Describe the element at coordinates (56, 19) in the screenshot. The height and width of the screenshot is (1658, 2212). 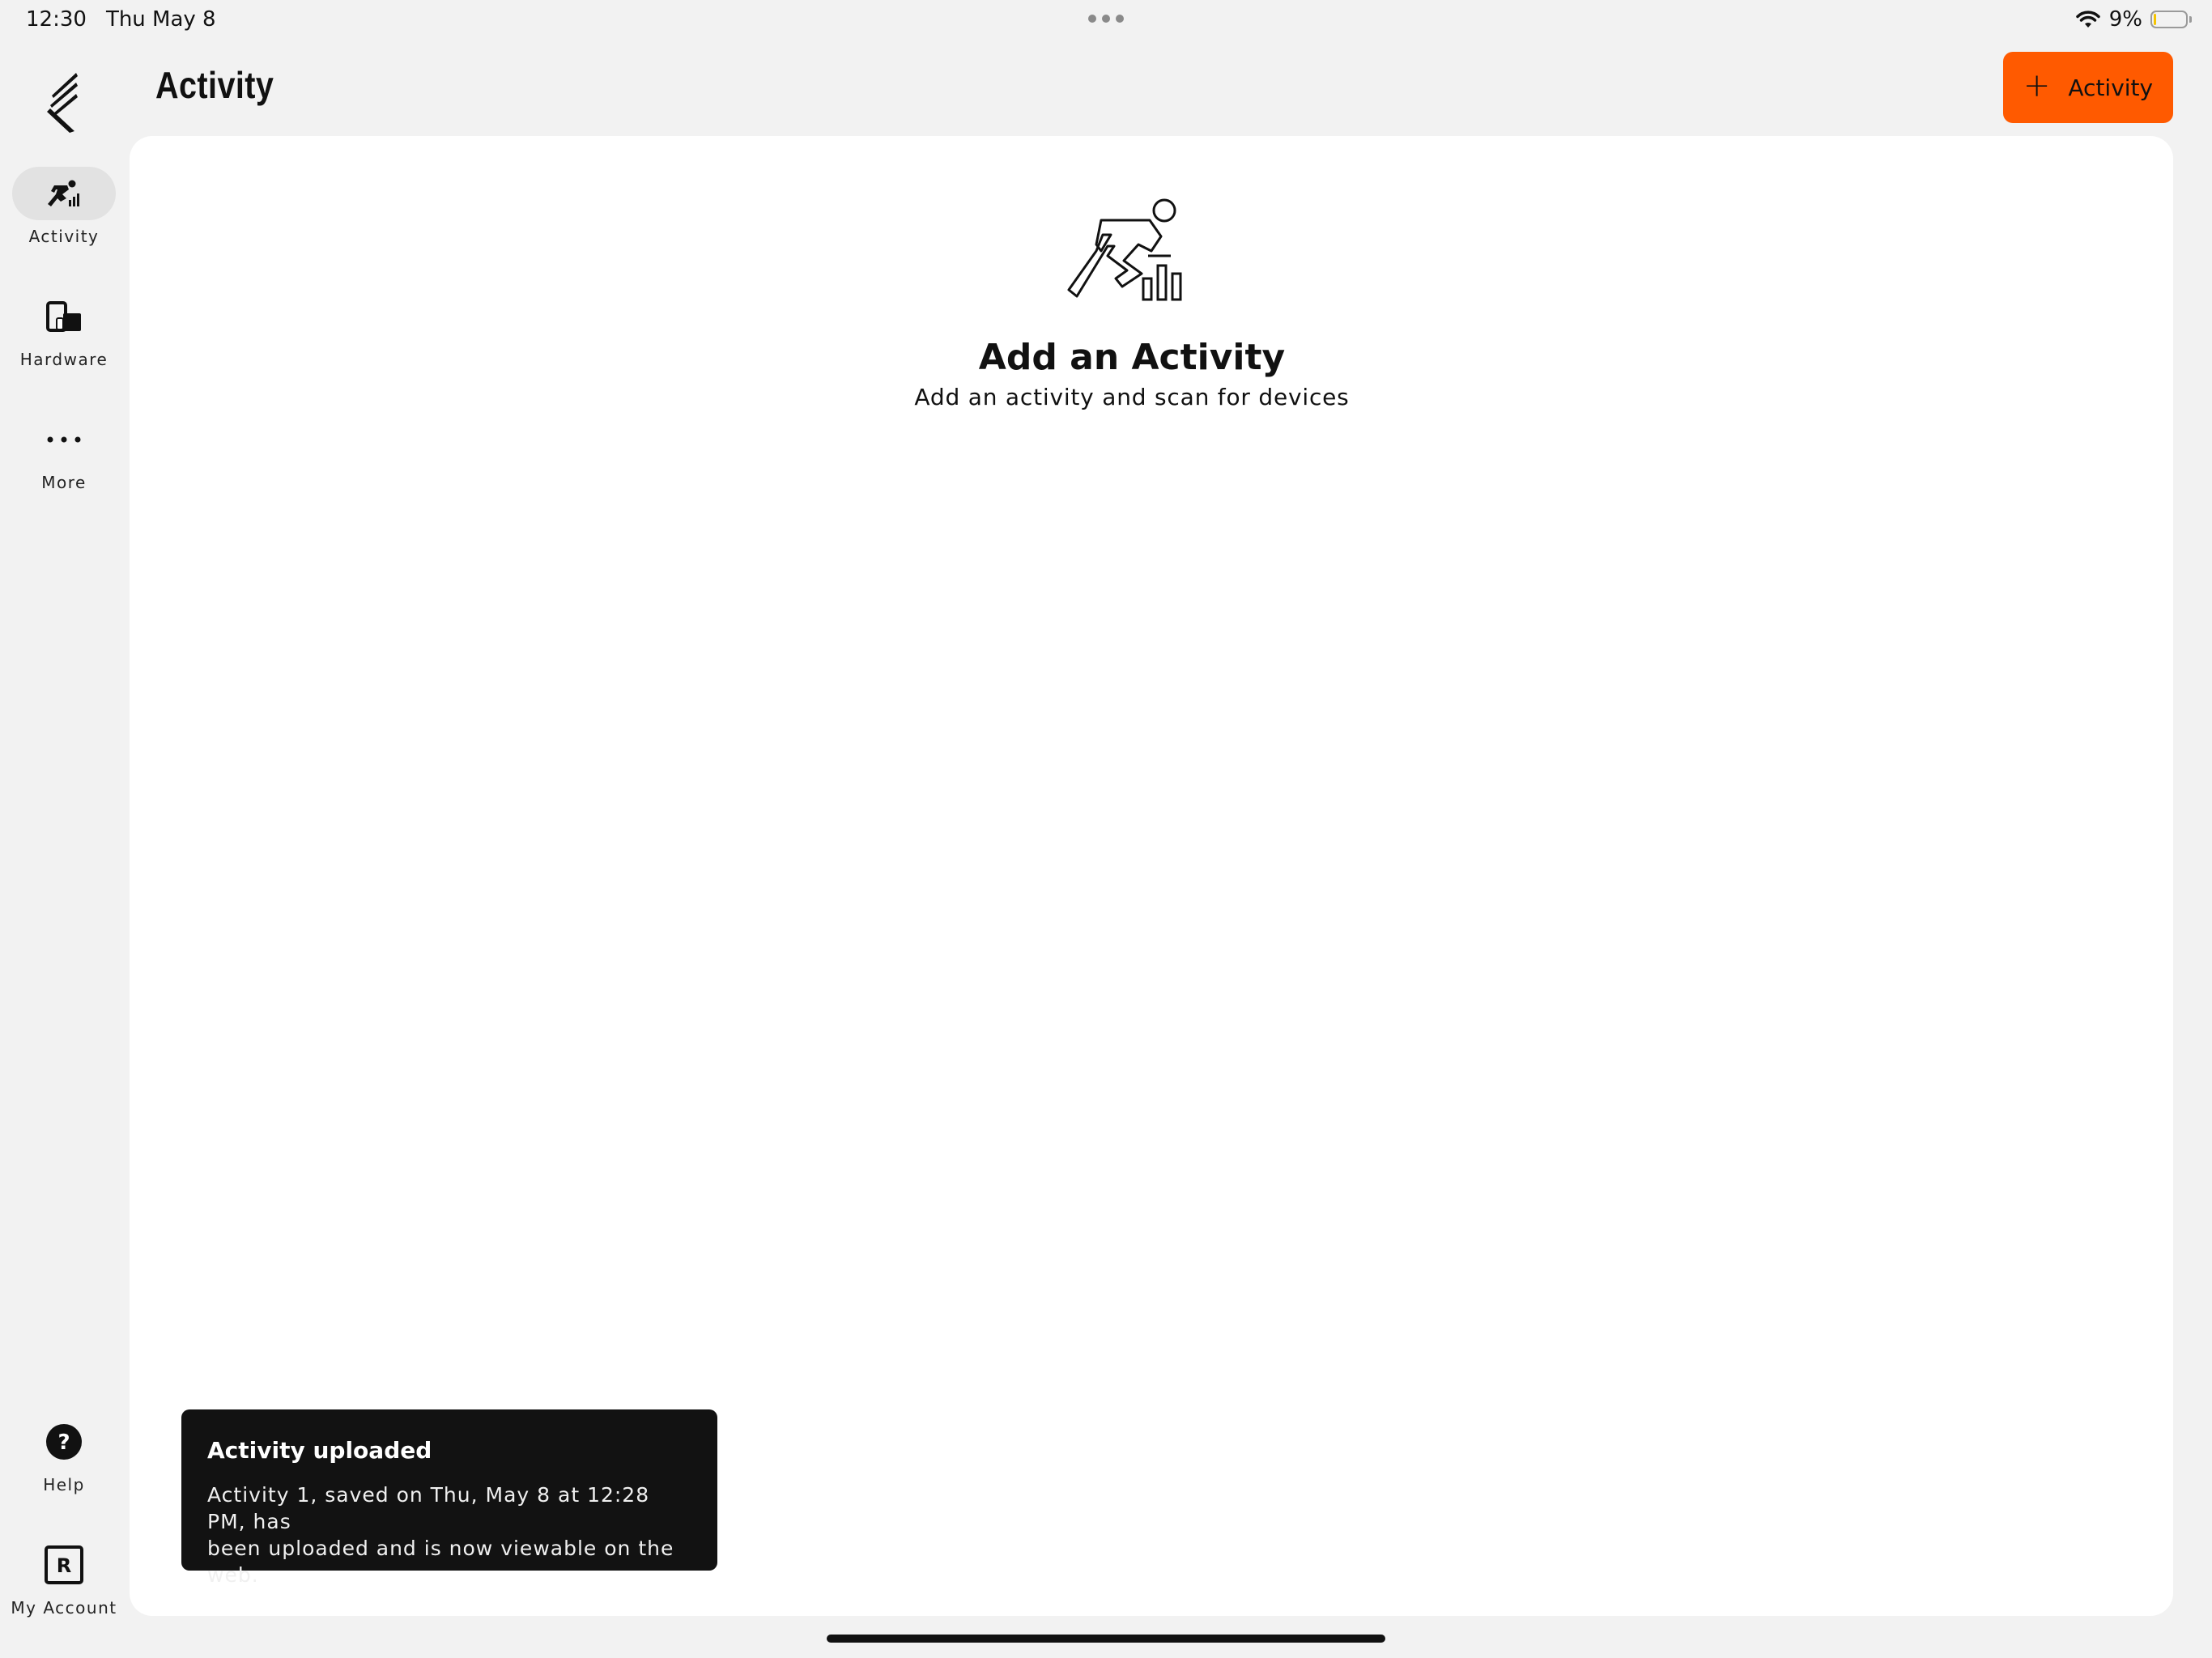
I see `status-time: 12:30` at that location.